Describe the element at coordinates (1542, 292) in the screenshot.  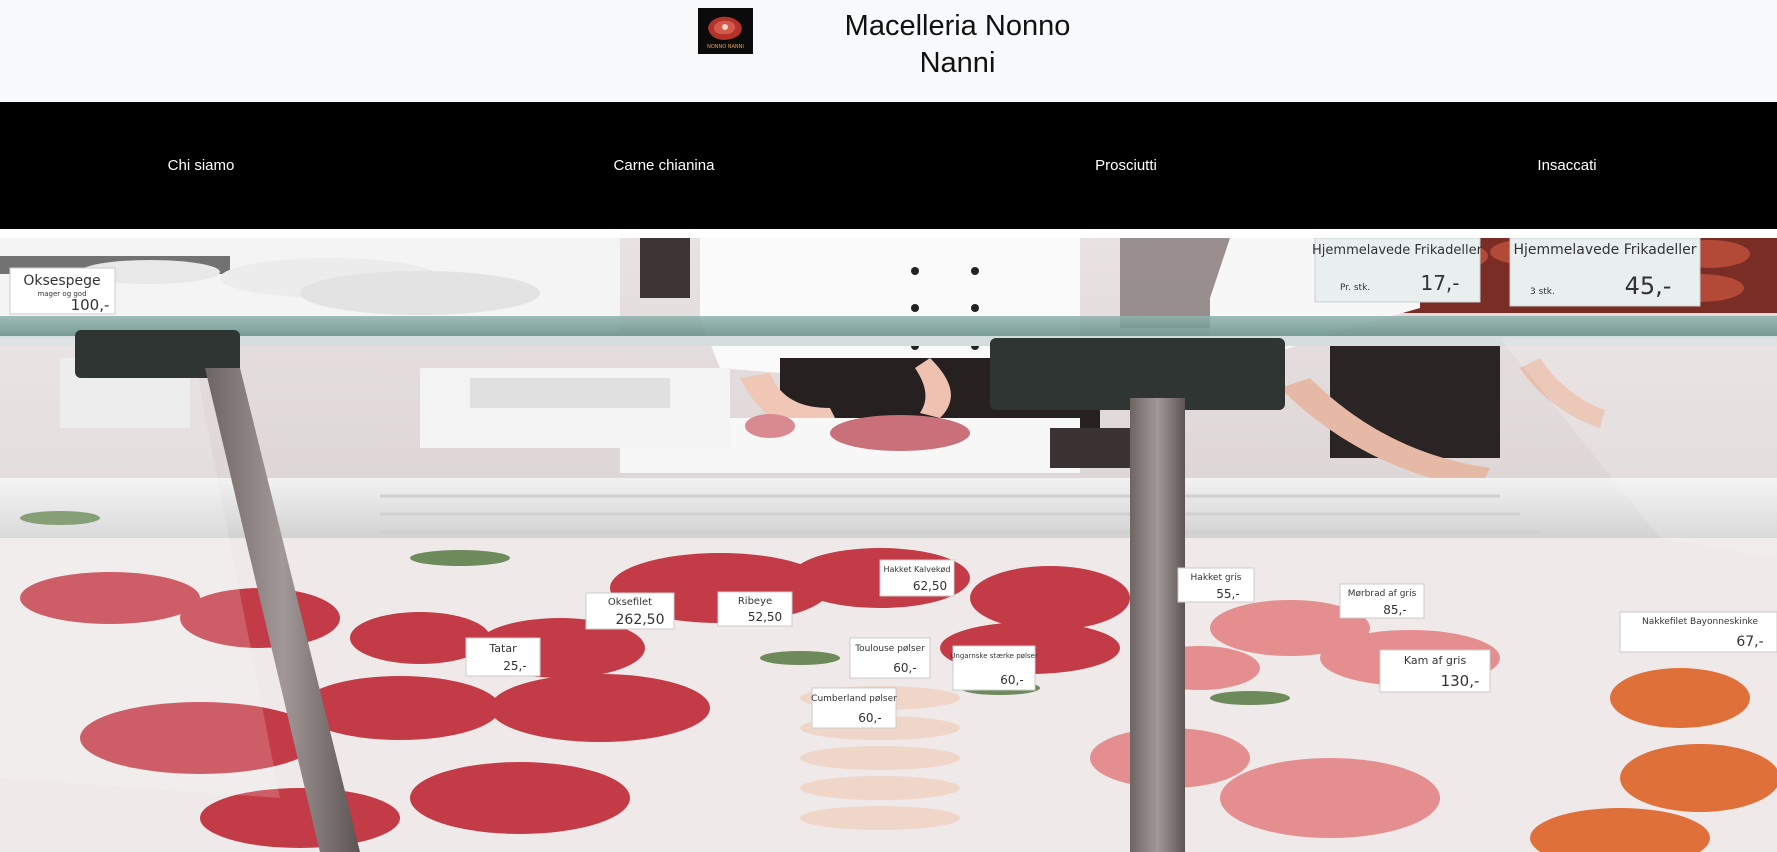
I see `svg-text: 3 stk.` at that location.